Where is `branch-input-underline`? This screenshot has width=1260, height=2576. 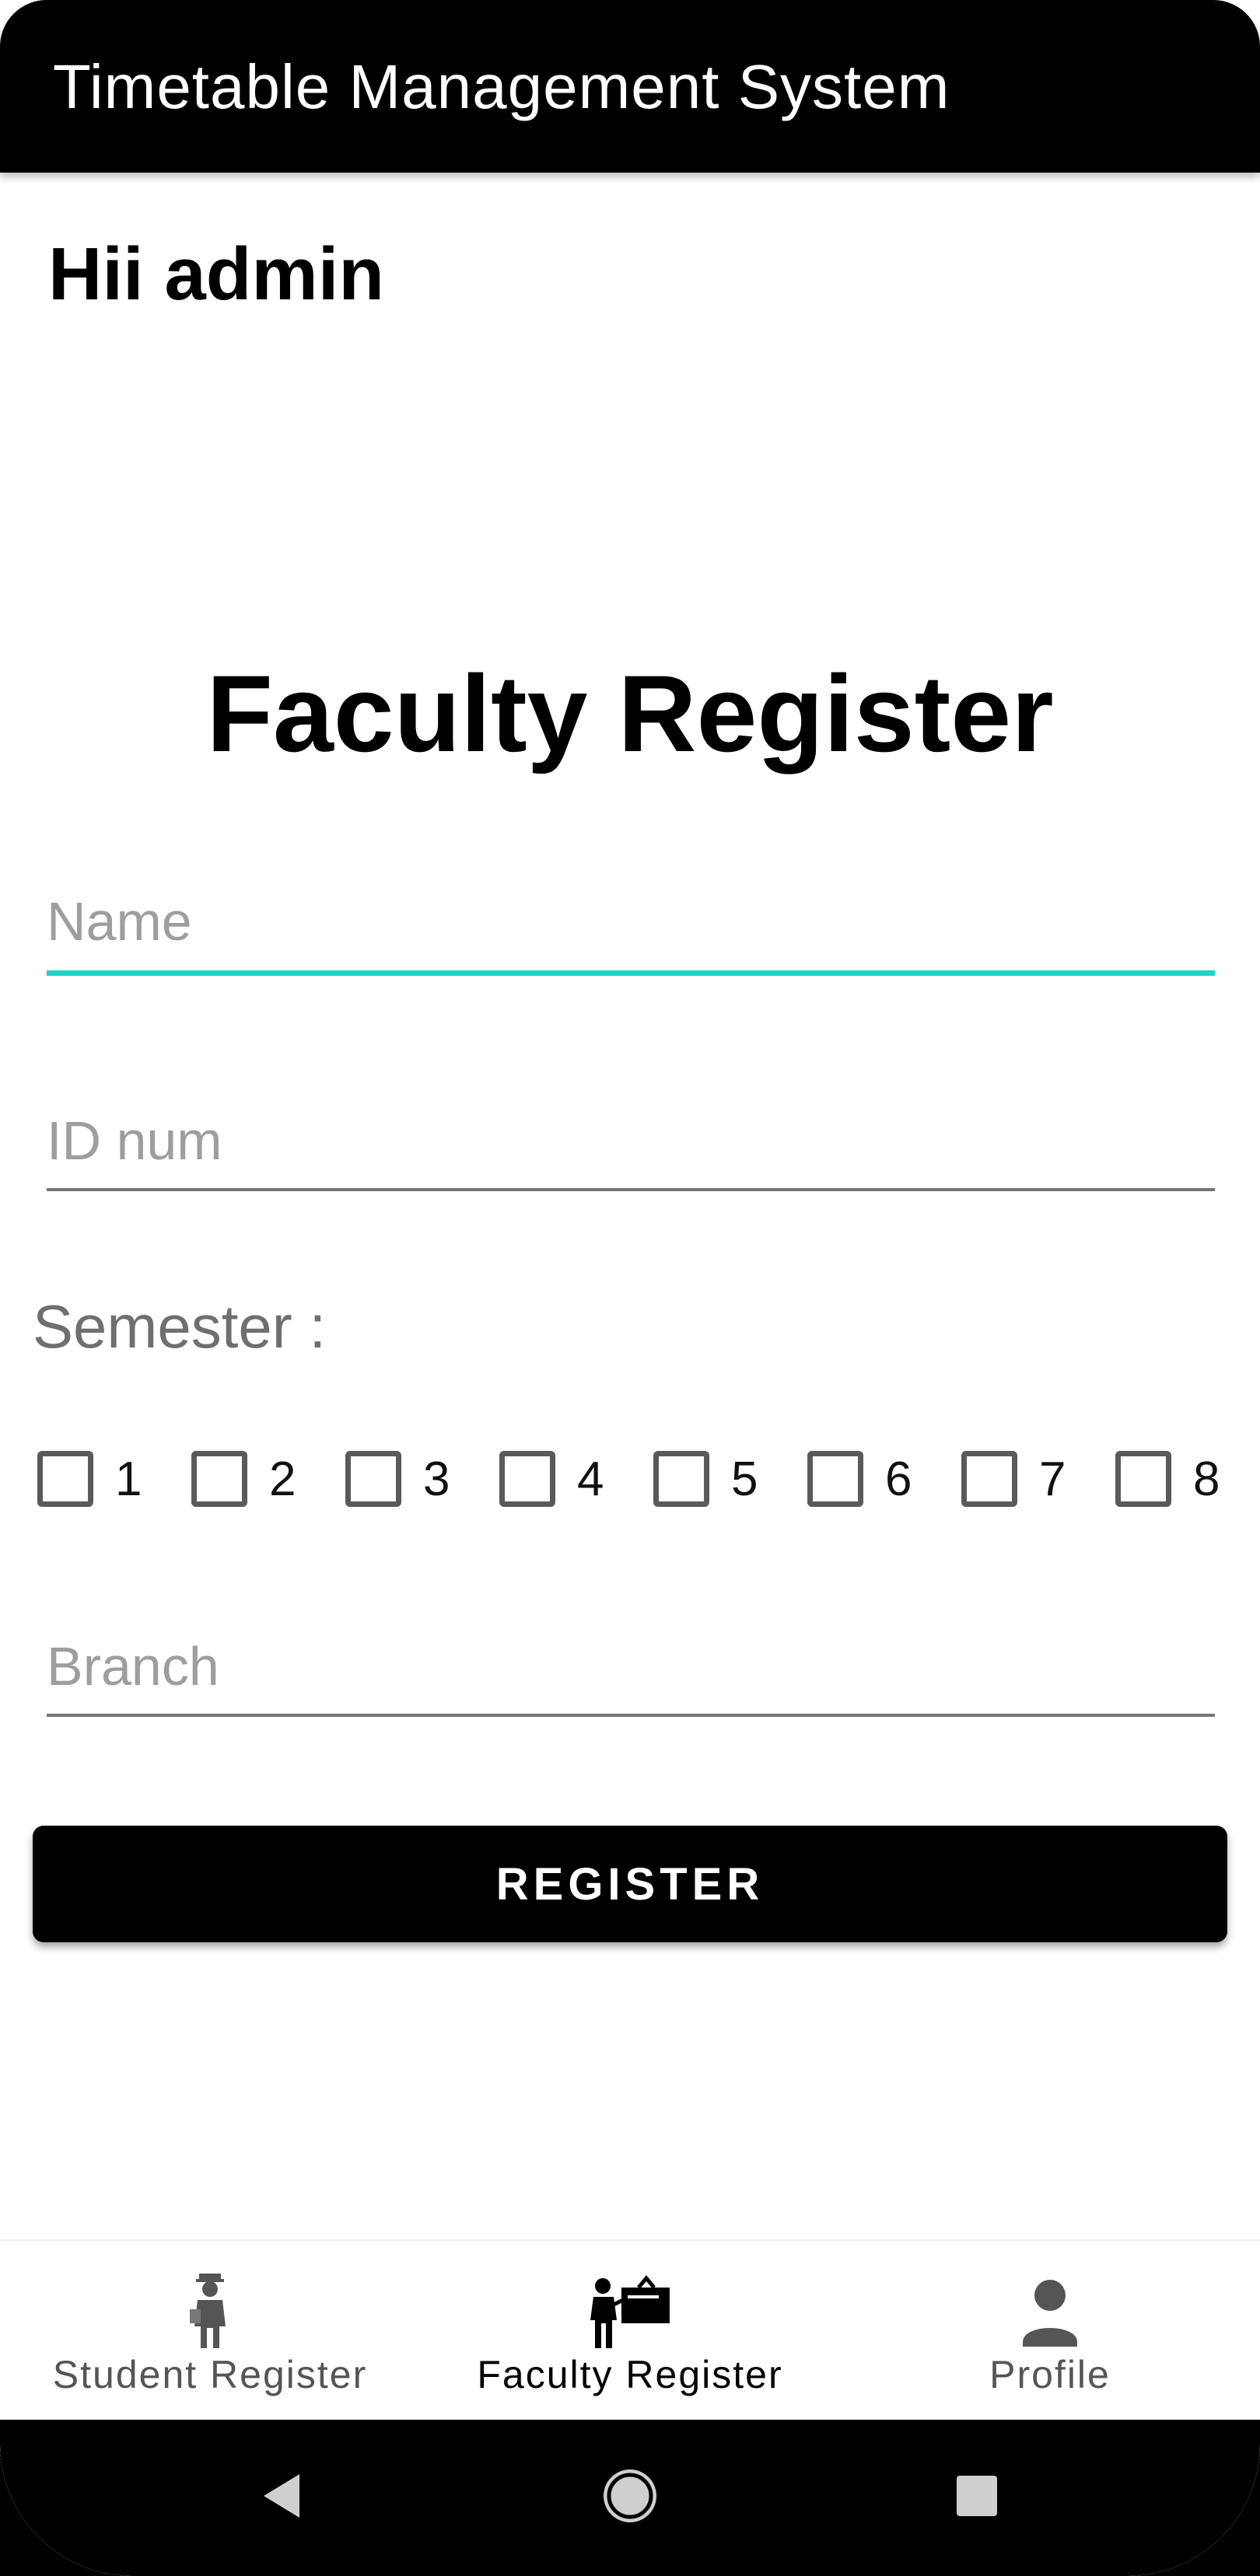 branch-input-underline is located at coordinates (631, 1715).